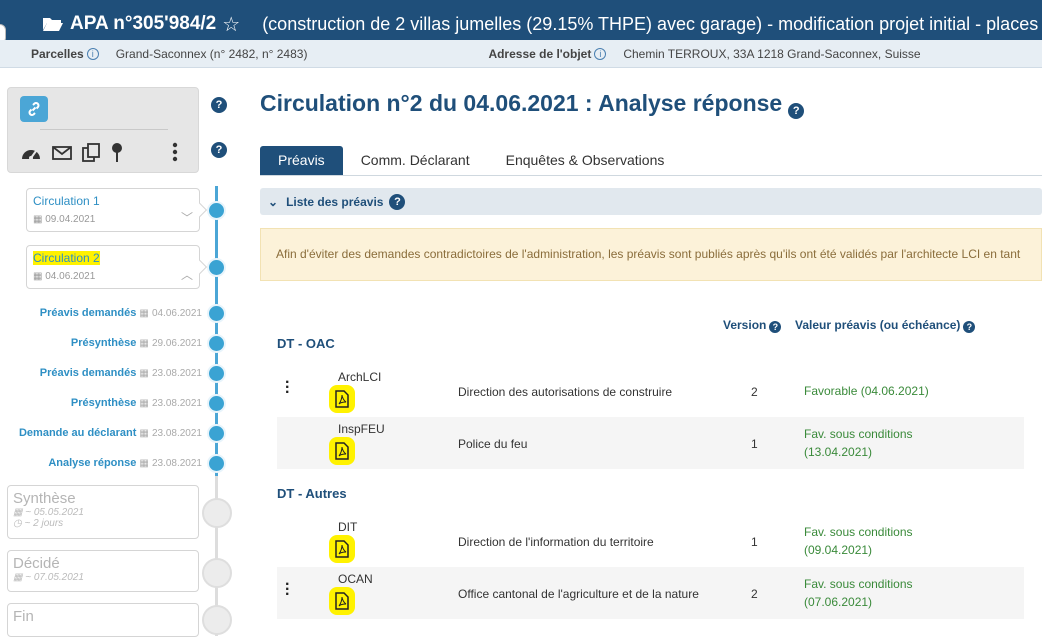 Image resolution: width=1042 pixels, height=637 pixels. I want to click on tab-preavis: Préavis, so click(301, 160).